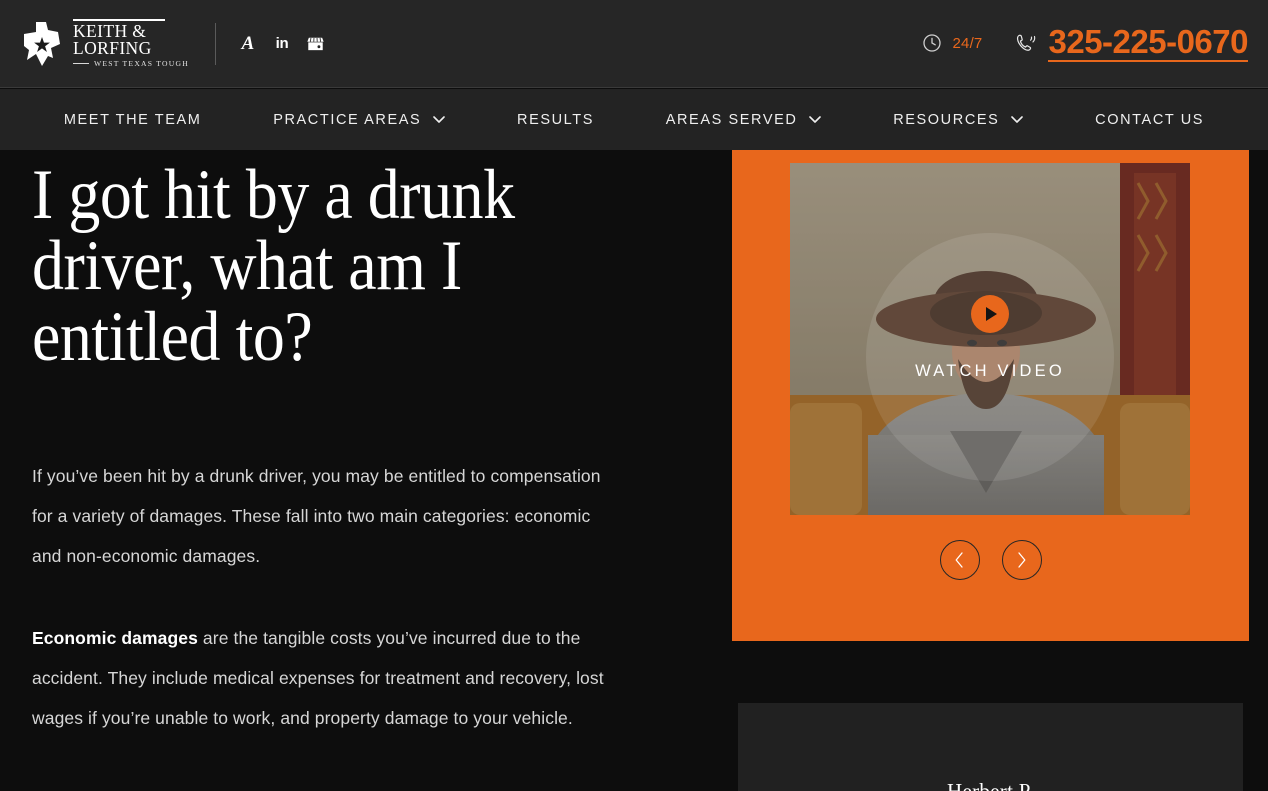 The height and width of the screenshot is (791, 1268). I want to click on watch-video-label: WATCH VIDEO, so click(990, 371).